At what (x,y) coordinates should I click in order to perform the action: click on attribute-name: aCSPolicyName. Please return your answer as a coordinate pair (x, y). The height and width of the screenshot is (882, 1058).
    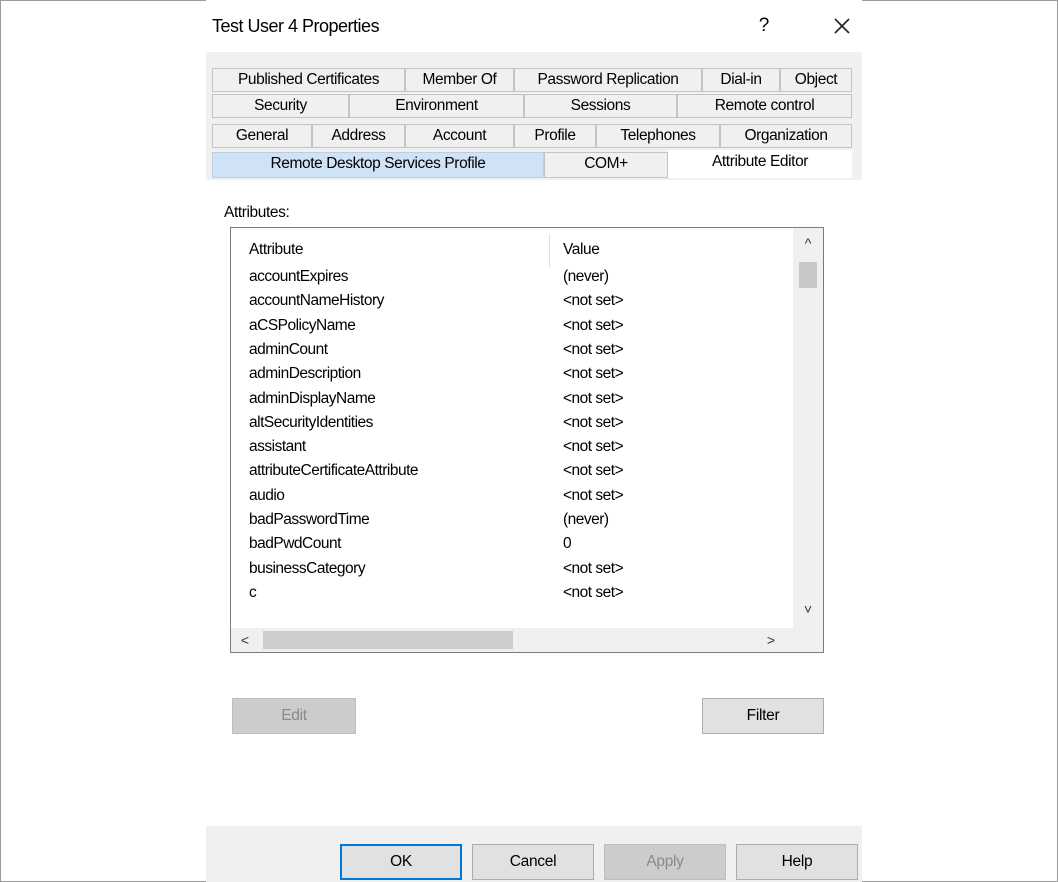
    Looking at the image, I should click on (302, 325).